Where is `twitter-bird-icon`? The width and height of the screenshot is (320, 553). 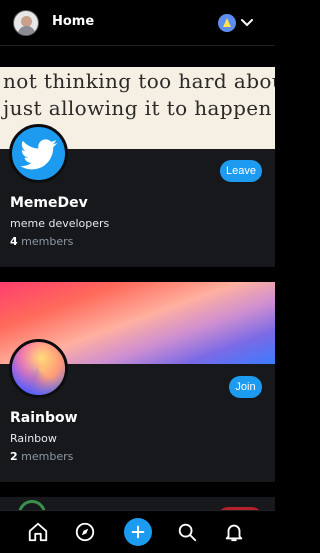 twitter-bird-icon is located at coordinates (38, 154).